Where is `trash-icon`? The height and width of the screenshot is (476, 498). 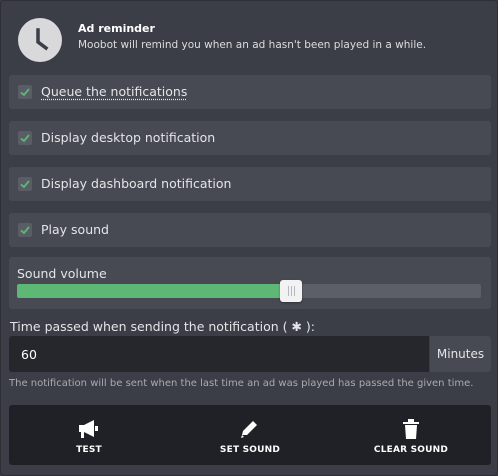
trash-icon is located at coordinates (411, 429).